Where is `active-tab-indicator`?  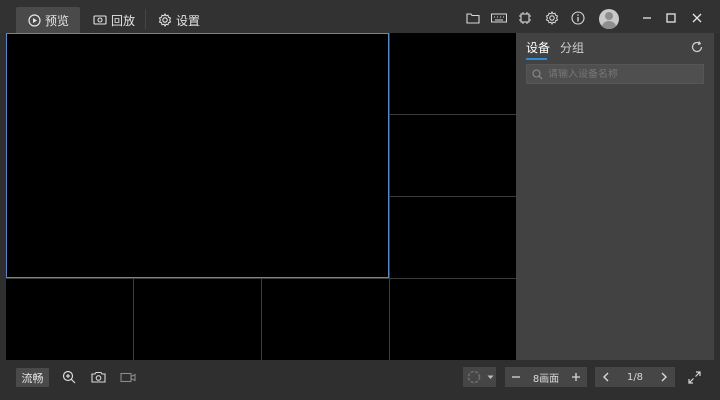
active-tab-indicator is located at coordinates (536, 59).